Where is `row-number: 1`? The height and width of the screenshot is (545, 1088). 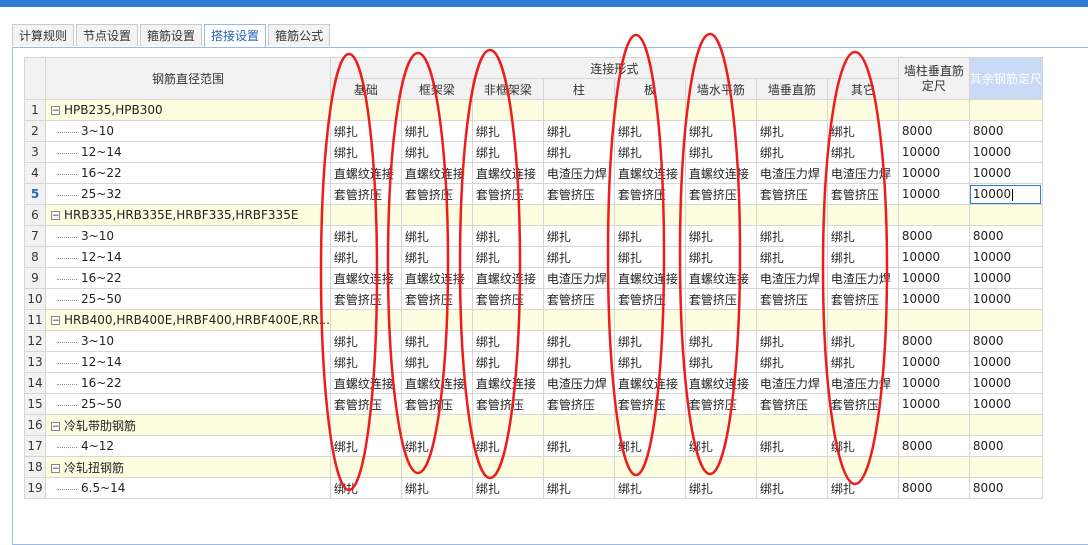
row-number: 1 is located at coordinates (35, 110).